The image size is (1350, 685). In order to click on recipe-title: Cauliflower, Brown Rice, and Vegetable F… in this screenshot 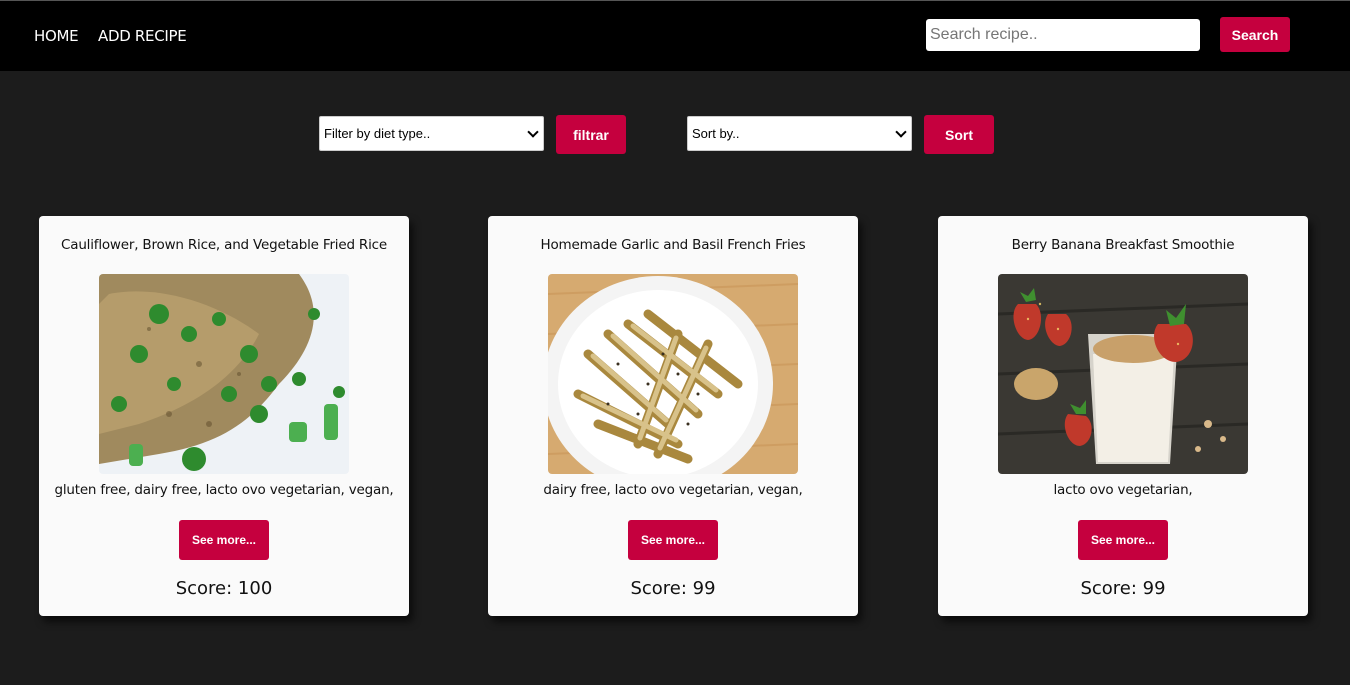, I will do `click(224, 245)`.